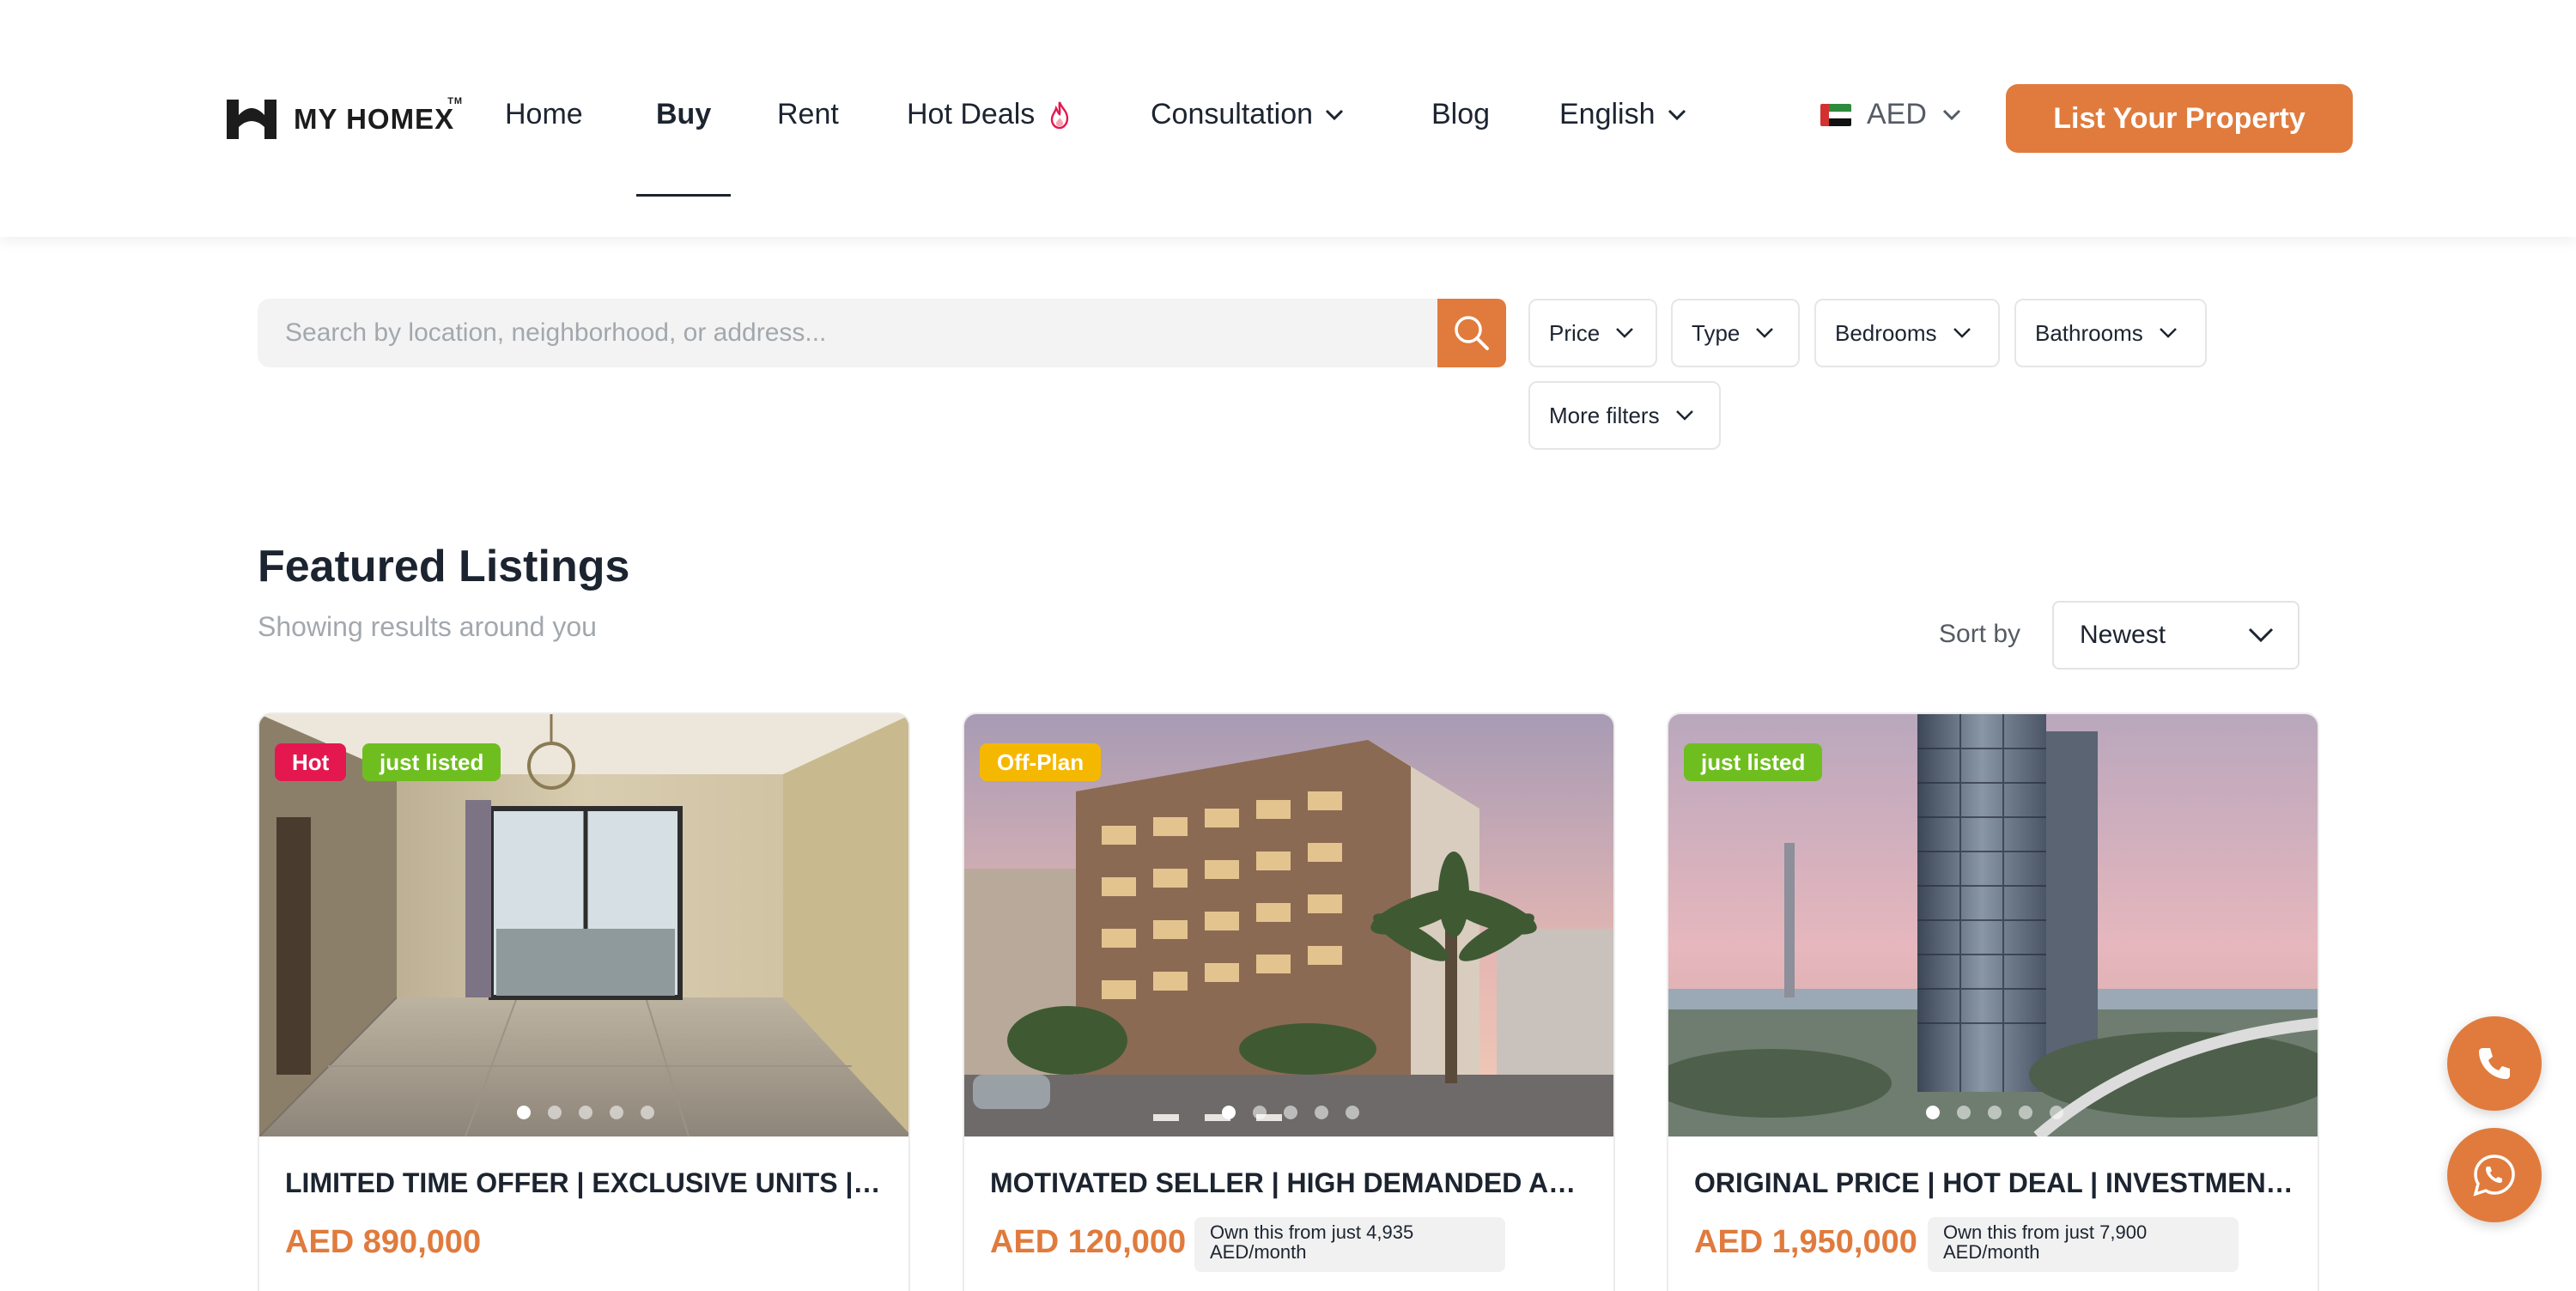 The width and height of the screenshot is (2576, 1291). Describe the element at coordinates (1907, 333) in the screenshot. I see `filter-bedrooms: Bedrooms` at that location.